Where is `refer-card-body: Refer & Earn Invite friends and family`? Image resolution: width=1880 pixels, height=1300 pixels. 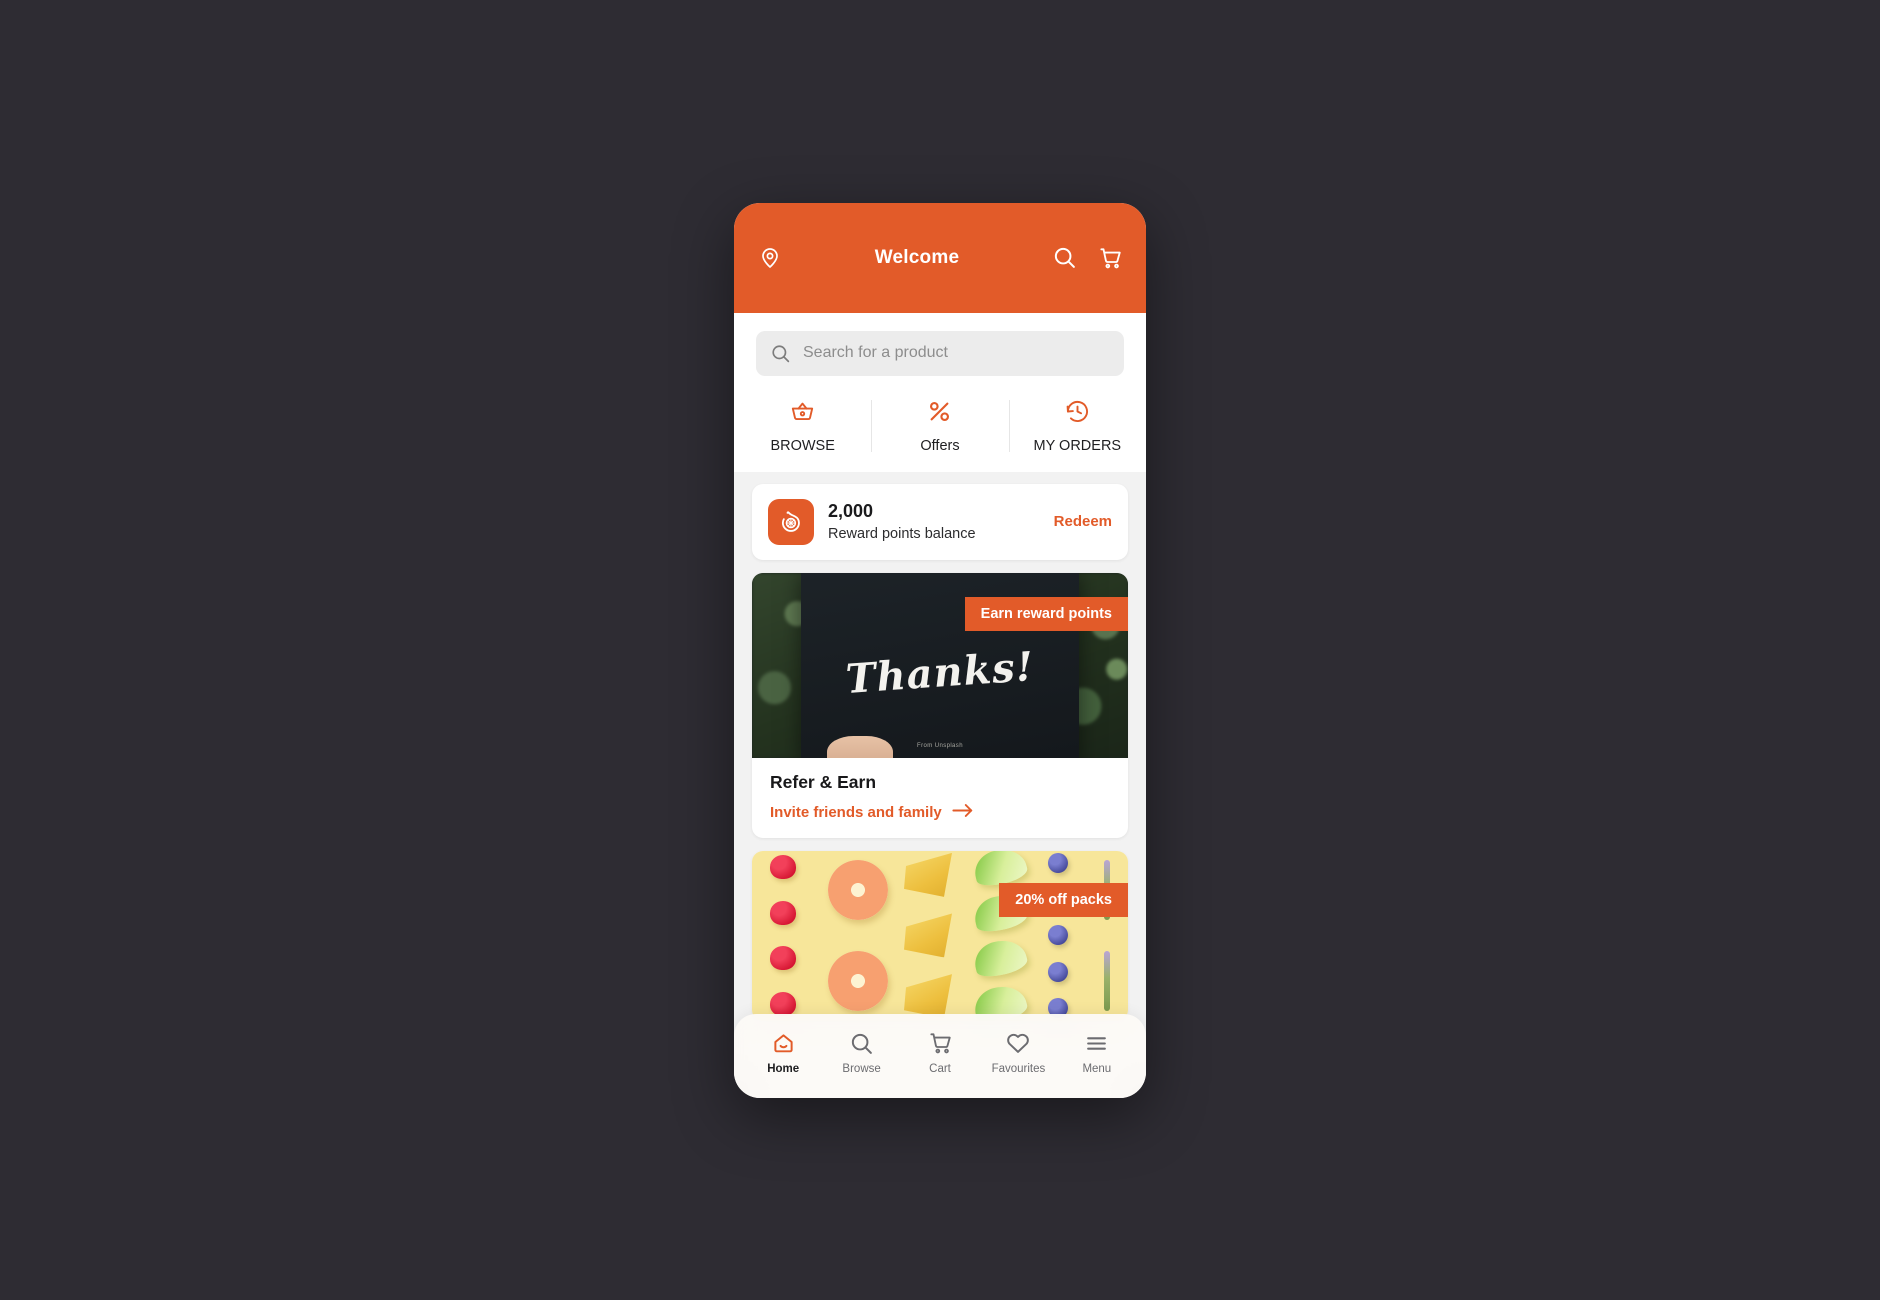 refer-card-body: Refer & Earn Invite friends and family is located at coordinates (940, 798).